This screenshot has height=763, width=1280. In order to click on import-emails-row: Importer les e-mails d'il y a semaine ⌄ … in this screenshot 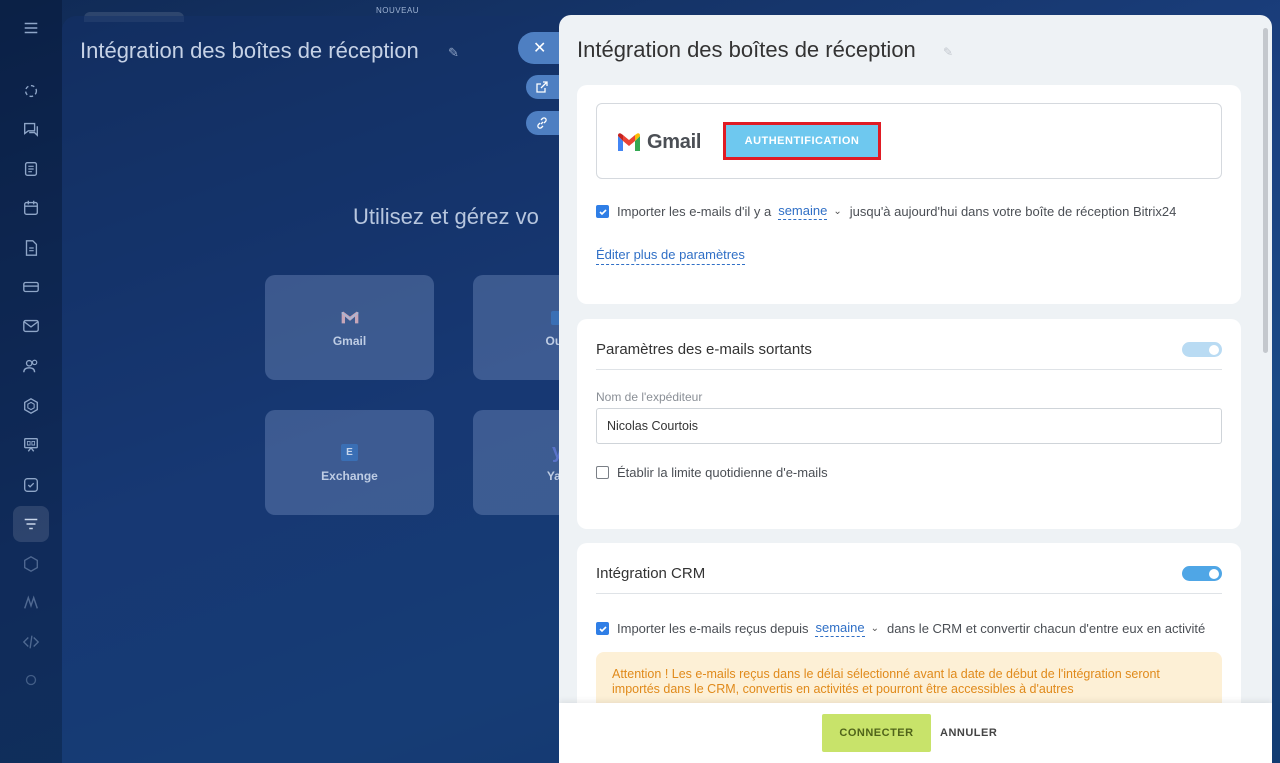, I will do `click(886, 211)`.